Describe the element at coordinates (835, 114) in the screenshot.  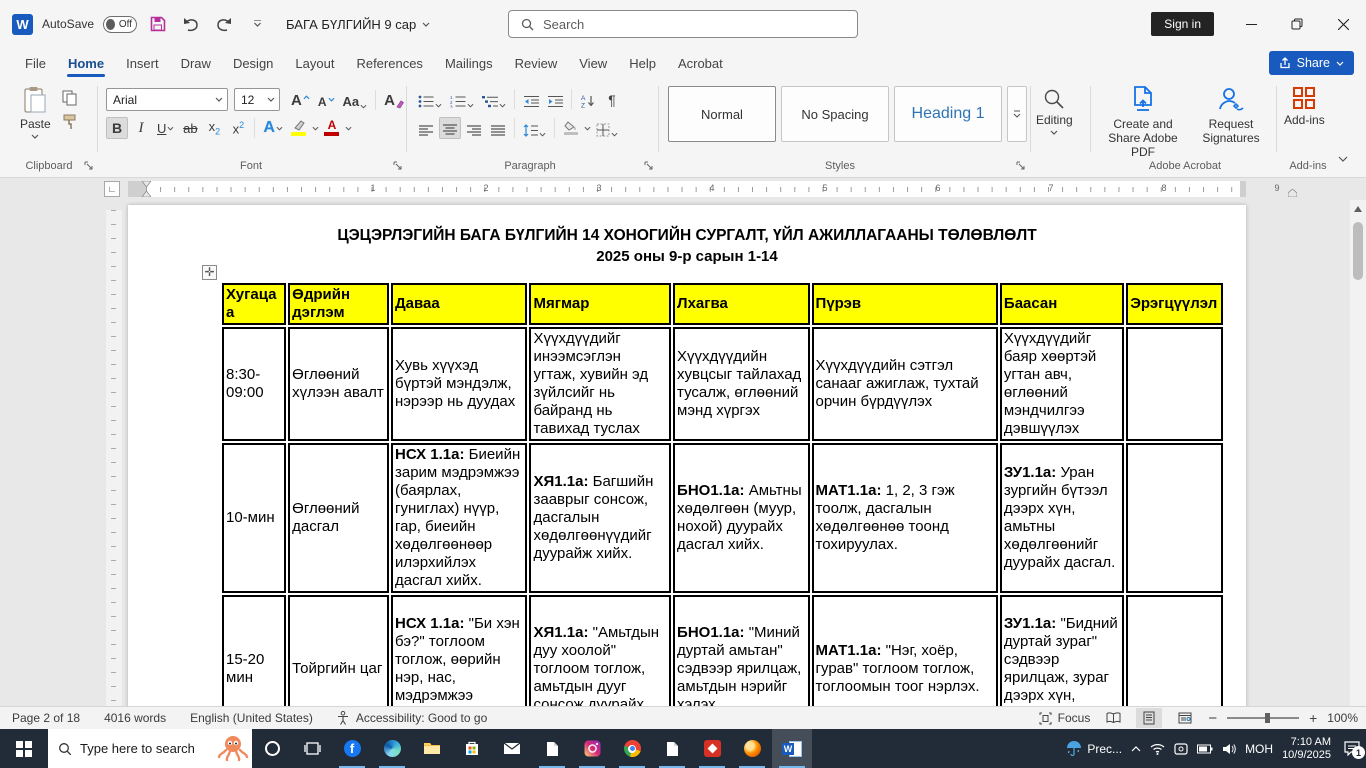
I see `style-no-spacing: No Spacing` at that location.